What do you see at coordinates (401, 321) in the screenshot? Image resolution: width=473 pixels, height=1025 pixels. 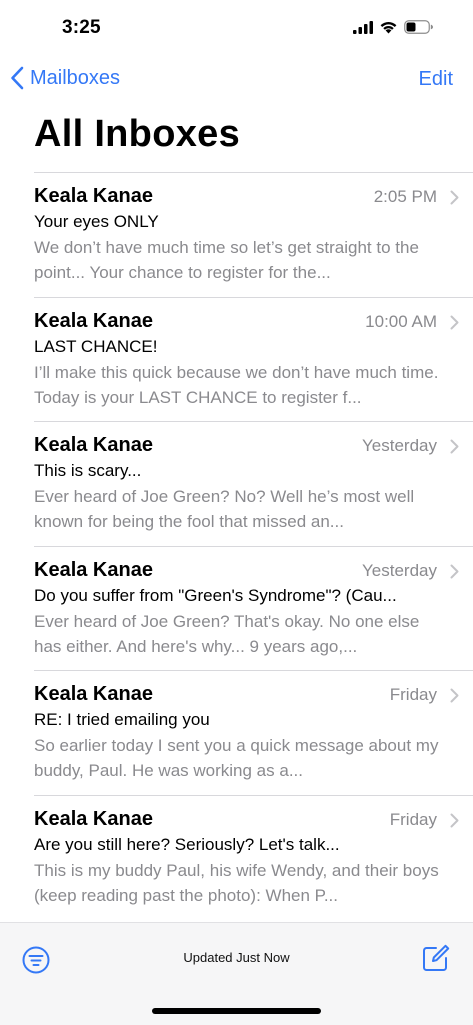 I see `message-date: 10:00 AM` at bounding box center [401, 321].